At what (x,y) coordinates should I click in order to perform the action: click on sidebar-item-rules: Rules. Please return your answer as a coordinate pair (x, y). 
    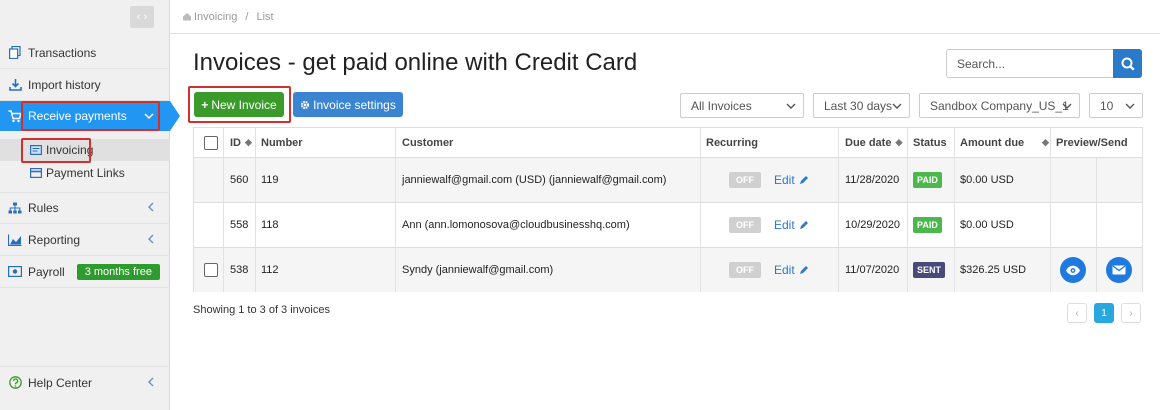
    Looking at the image, I should click on (85, 208).